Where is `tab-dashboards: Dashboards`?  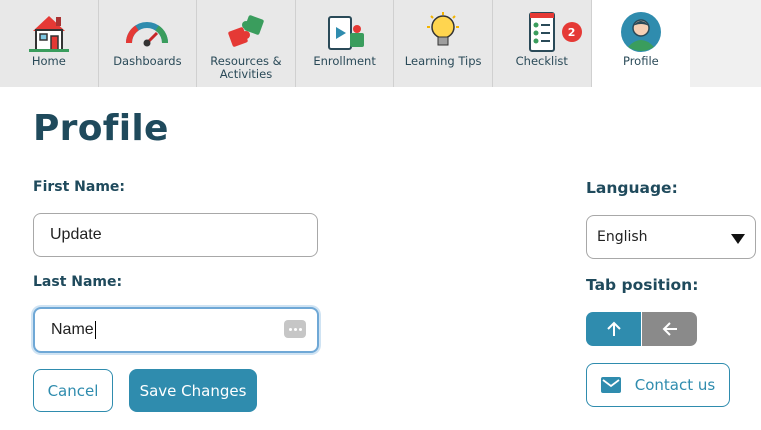 tab-dashboards: Dashboards is located at coordinates (148, 43).